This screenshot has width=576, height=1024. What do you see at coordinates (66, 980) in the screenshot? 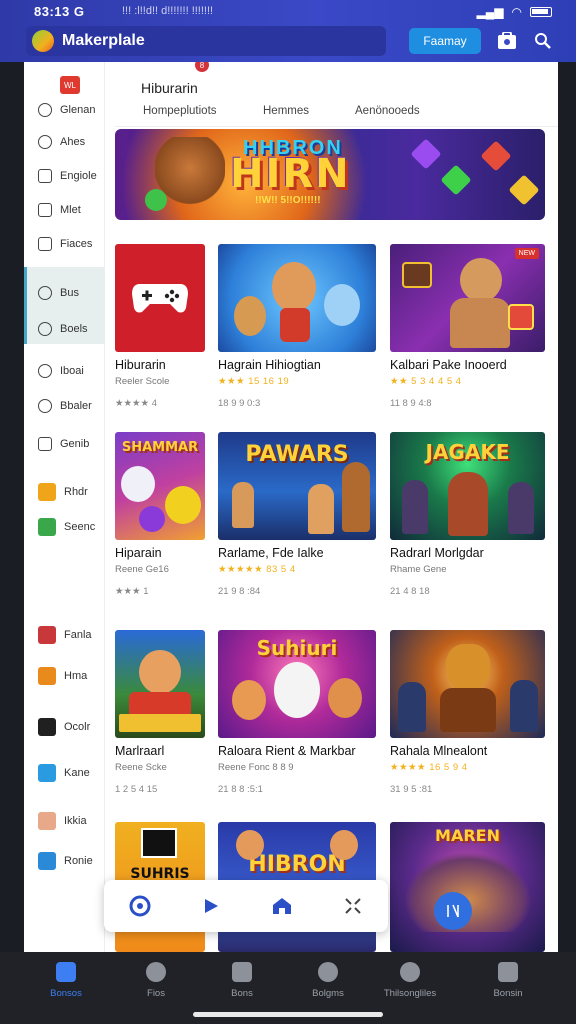
I see `nav-item-0: Bonsos` at bounding box center [66, 980].